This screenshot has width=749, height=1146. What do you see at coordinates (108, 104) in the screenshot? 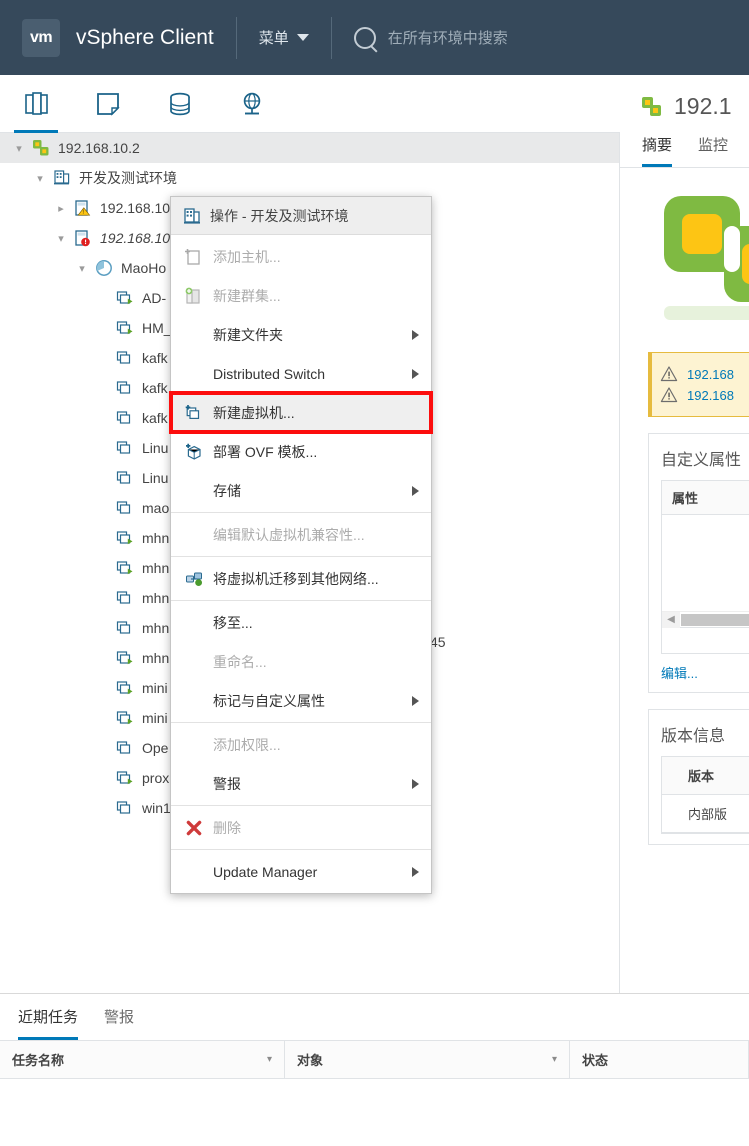
I see `vms-and-templates-icon` at bounding box center [108, 104].